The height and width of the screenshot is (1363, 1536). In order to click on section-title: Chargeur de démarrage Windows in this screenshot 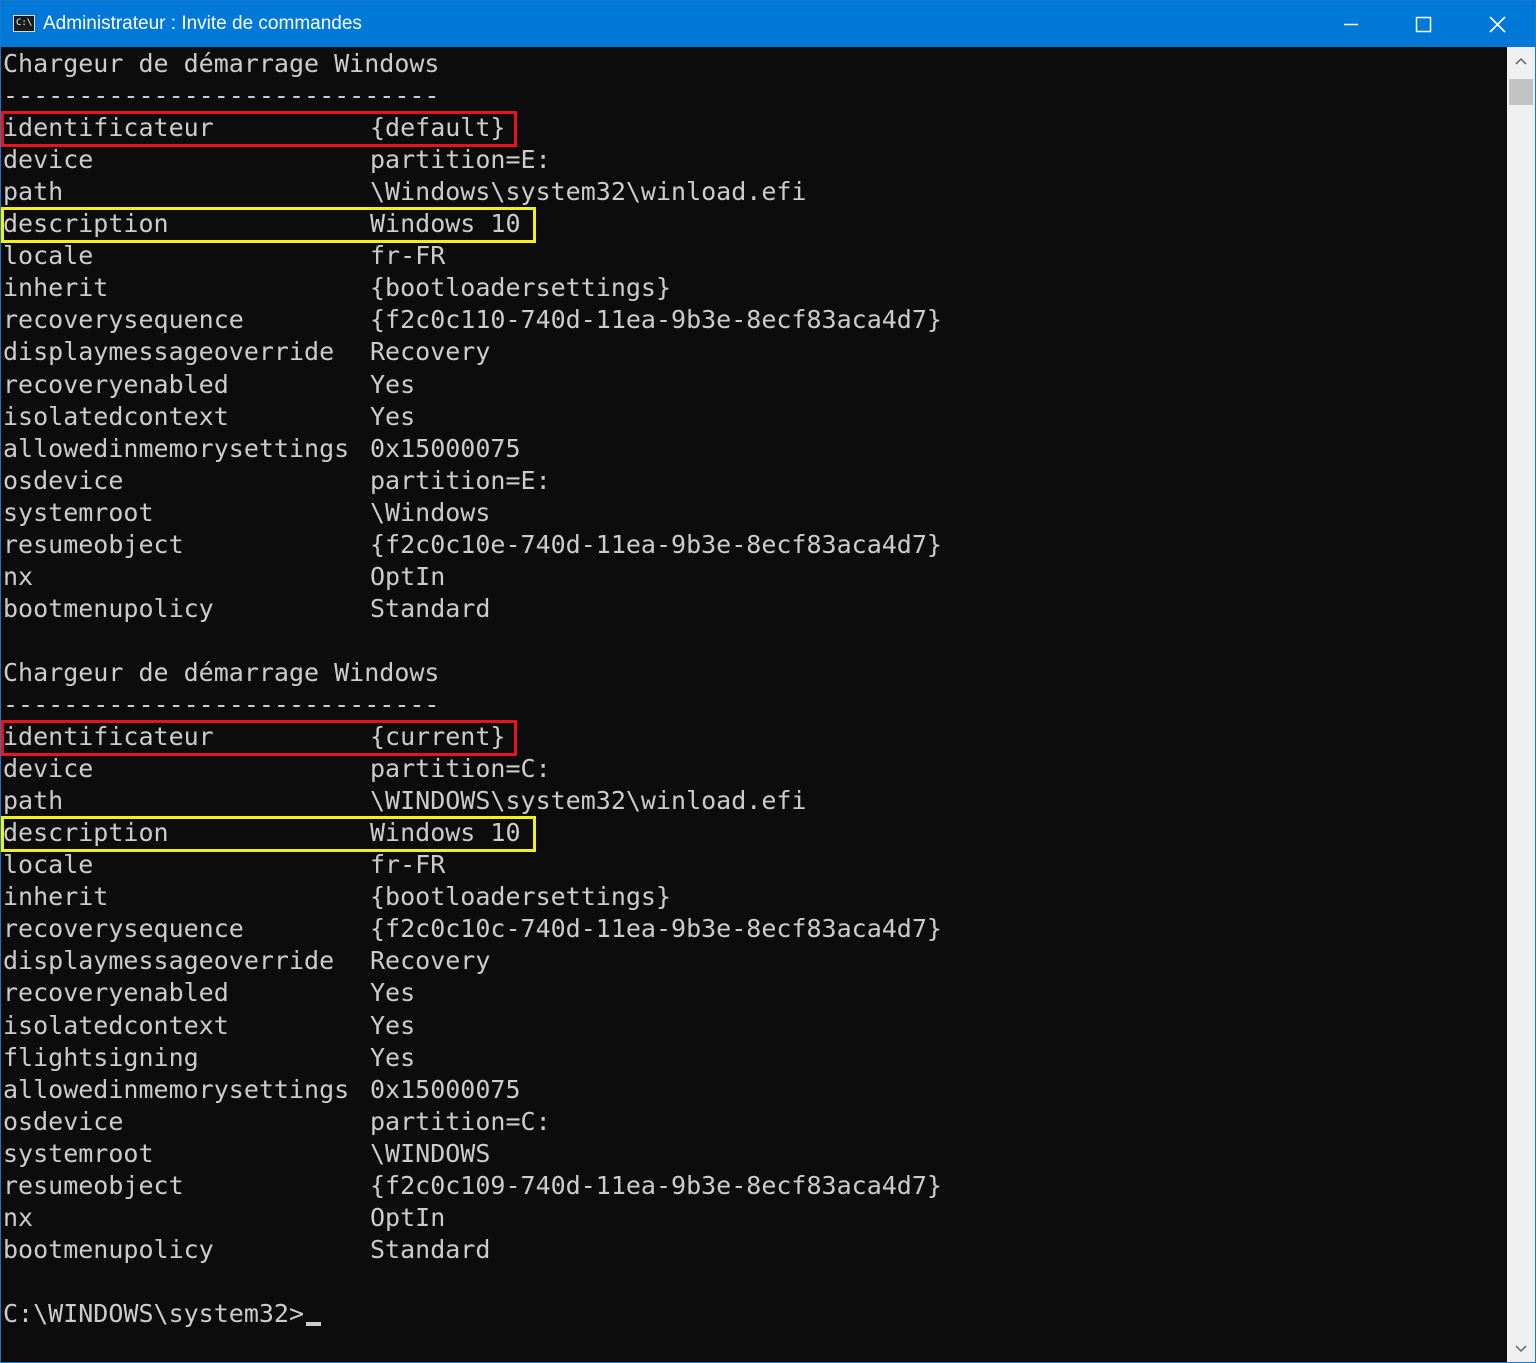, I will do `click(221, 672)`.